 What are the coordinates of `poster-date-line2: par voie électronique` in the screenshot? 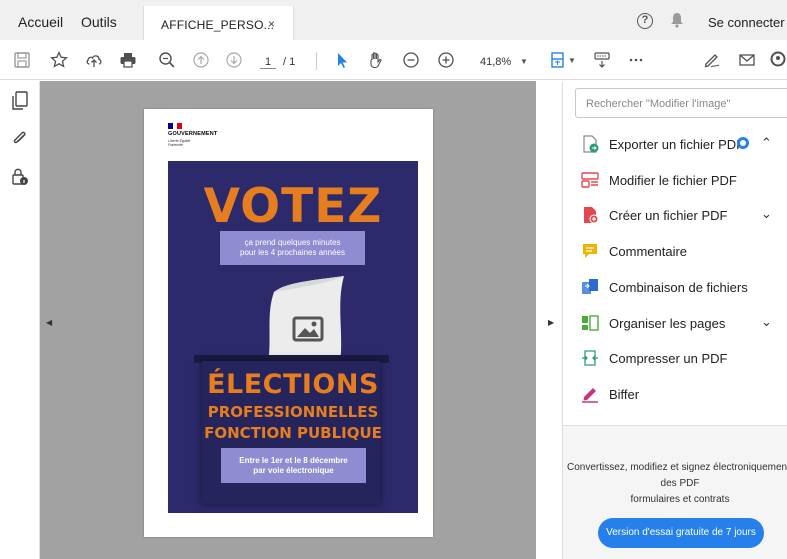 It's located at (293, 470).